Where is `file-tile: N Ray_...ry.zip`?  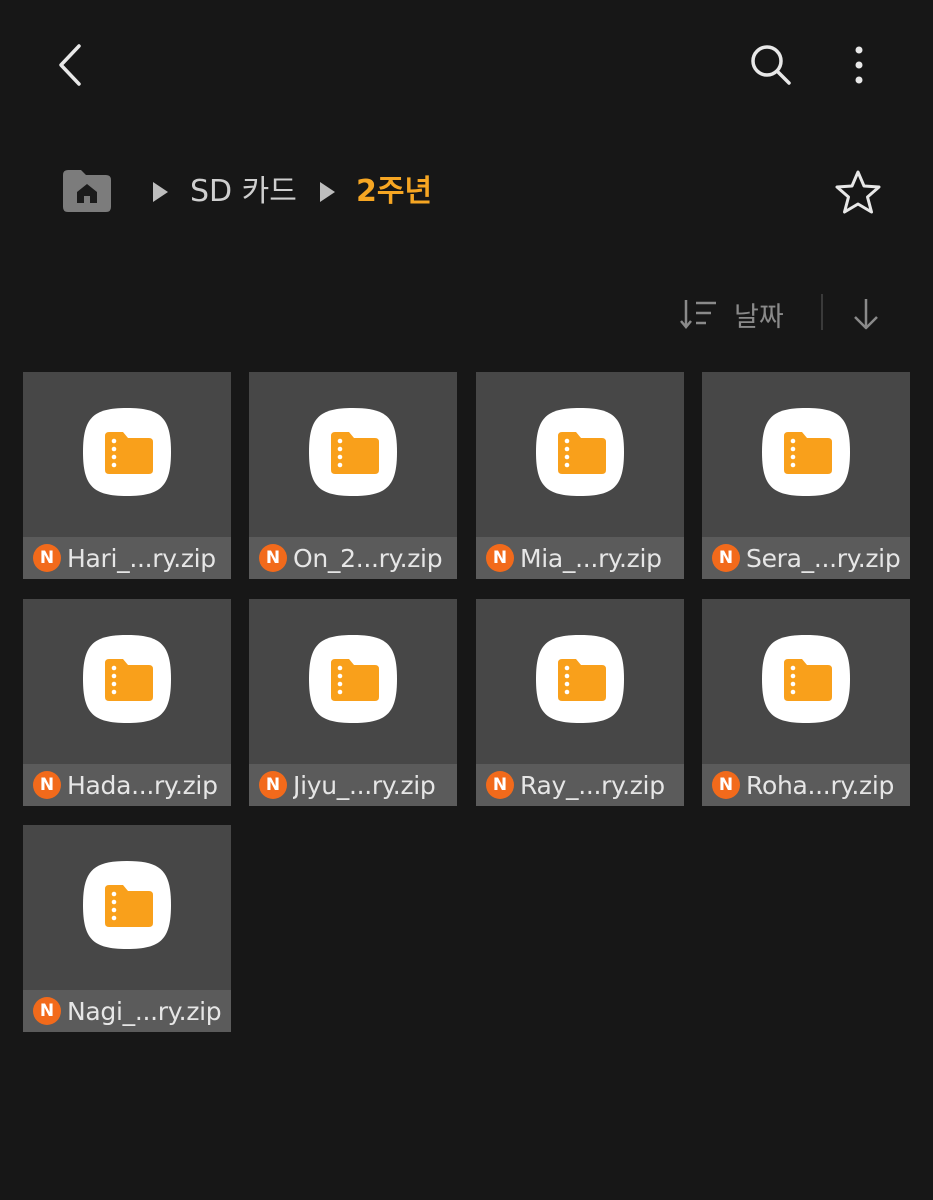 file-tile: N Ray_...ry.zip is located at coordinates (580, 702).